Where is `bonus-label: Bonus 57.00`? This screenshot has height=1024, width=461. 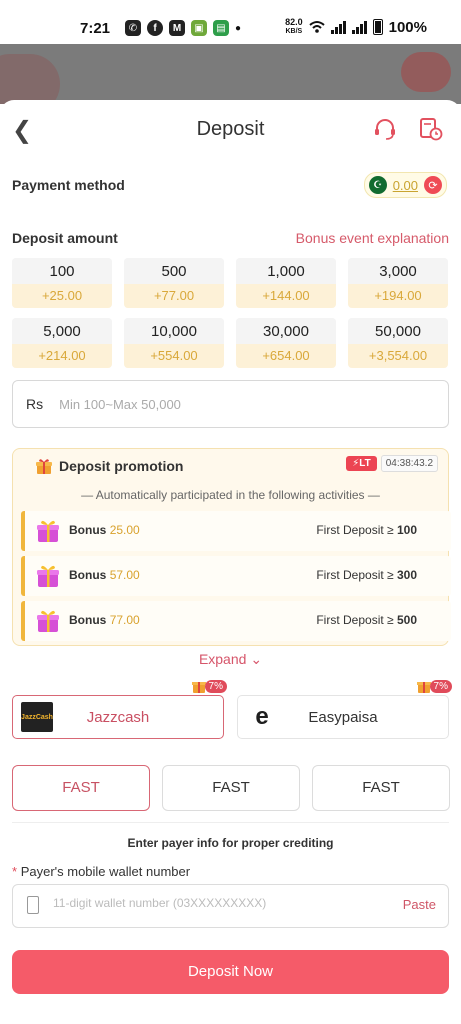 bonus-label: Bonus 57.00 is located at coordinates (104, 575).